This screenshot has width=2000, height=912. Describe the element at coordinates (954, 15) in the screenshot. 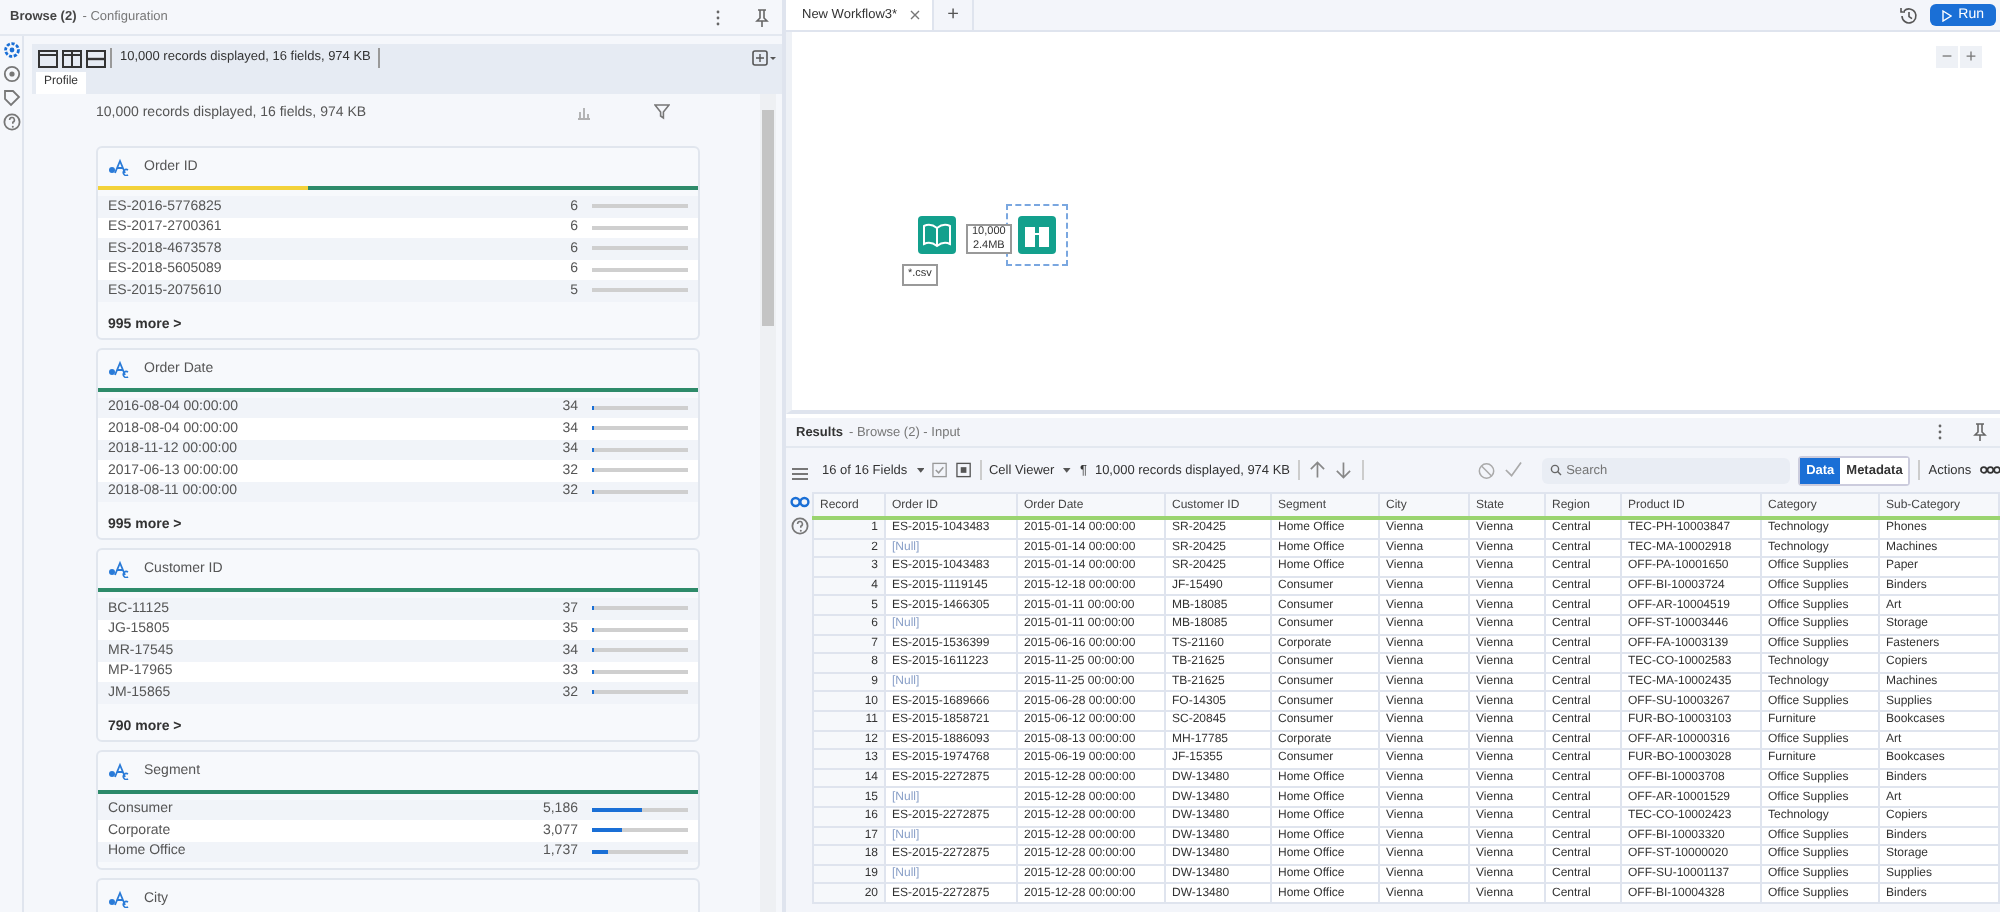

I see `add-tab-button: +` at that location.